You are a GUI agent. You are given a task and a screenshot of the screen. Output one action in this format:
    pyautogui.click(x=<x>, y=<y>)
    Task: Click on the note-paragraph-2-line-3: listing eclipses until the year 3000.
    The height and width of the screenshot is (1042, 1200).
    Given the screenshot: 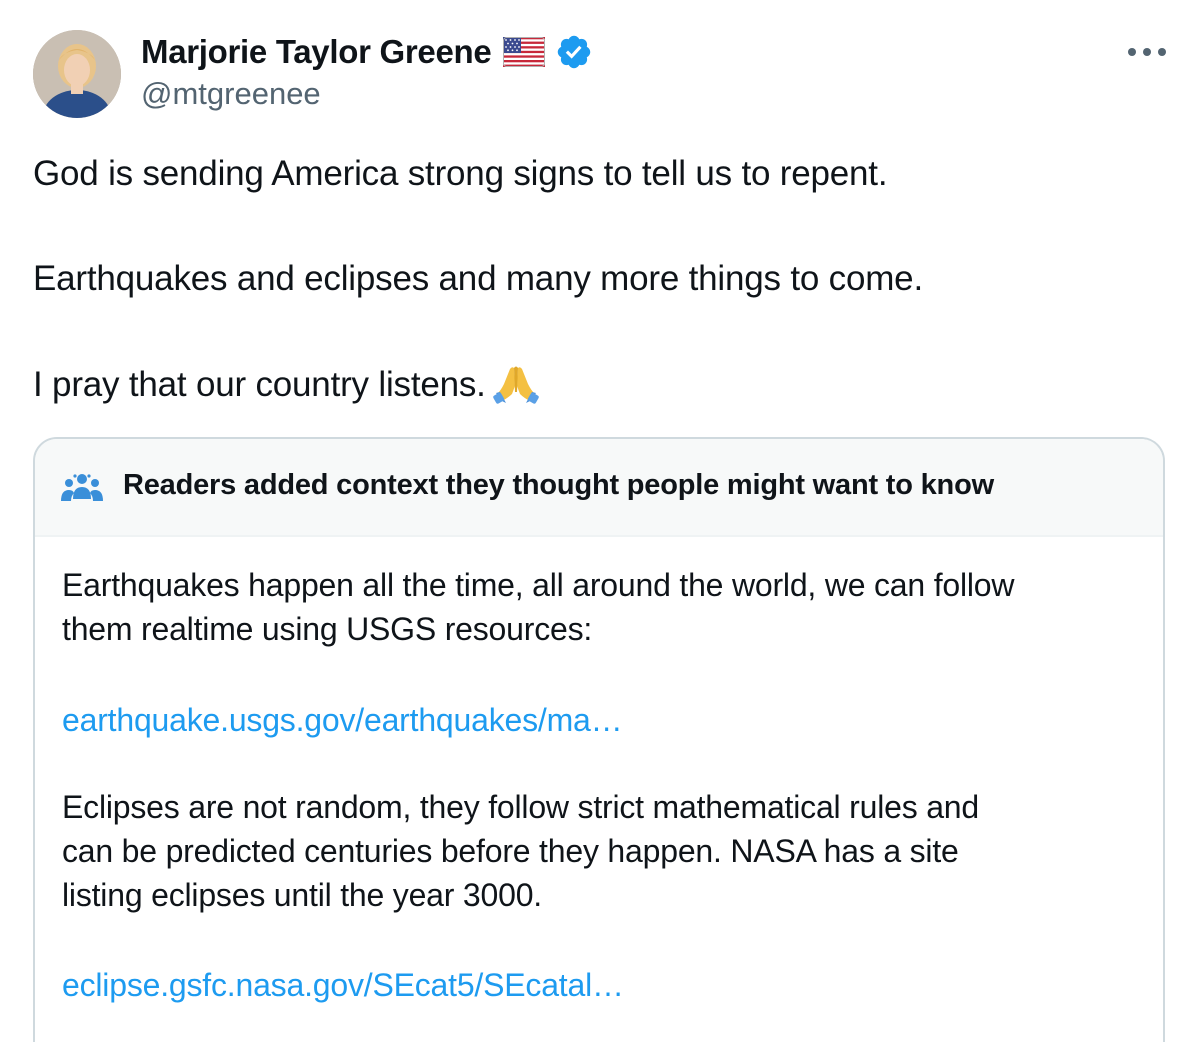 What is the action you would take?
    pyautogui.click(x=302, y=895)
    